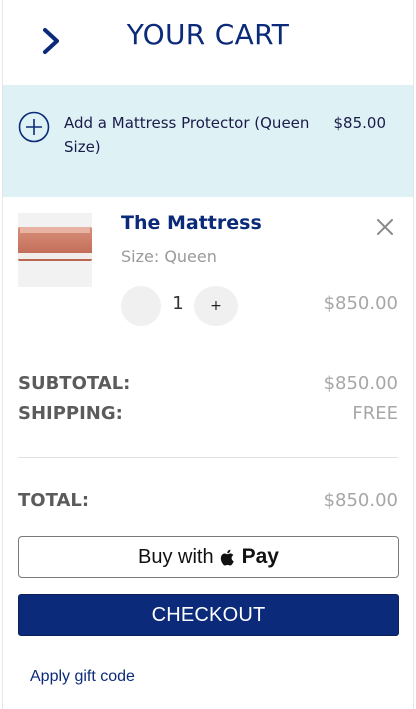  Describe the element at coordinates (208, 615) in the screenshot. I see `checkout-button: CHECKOUT` at that location.